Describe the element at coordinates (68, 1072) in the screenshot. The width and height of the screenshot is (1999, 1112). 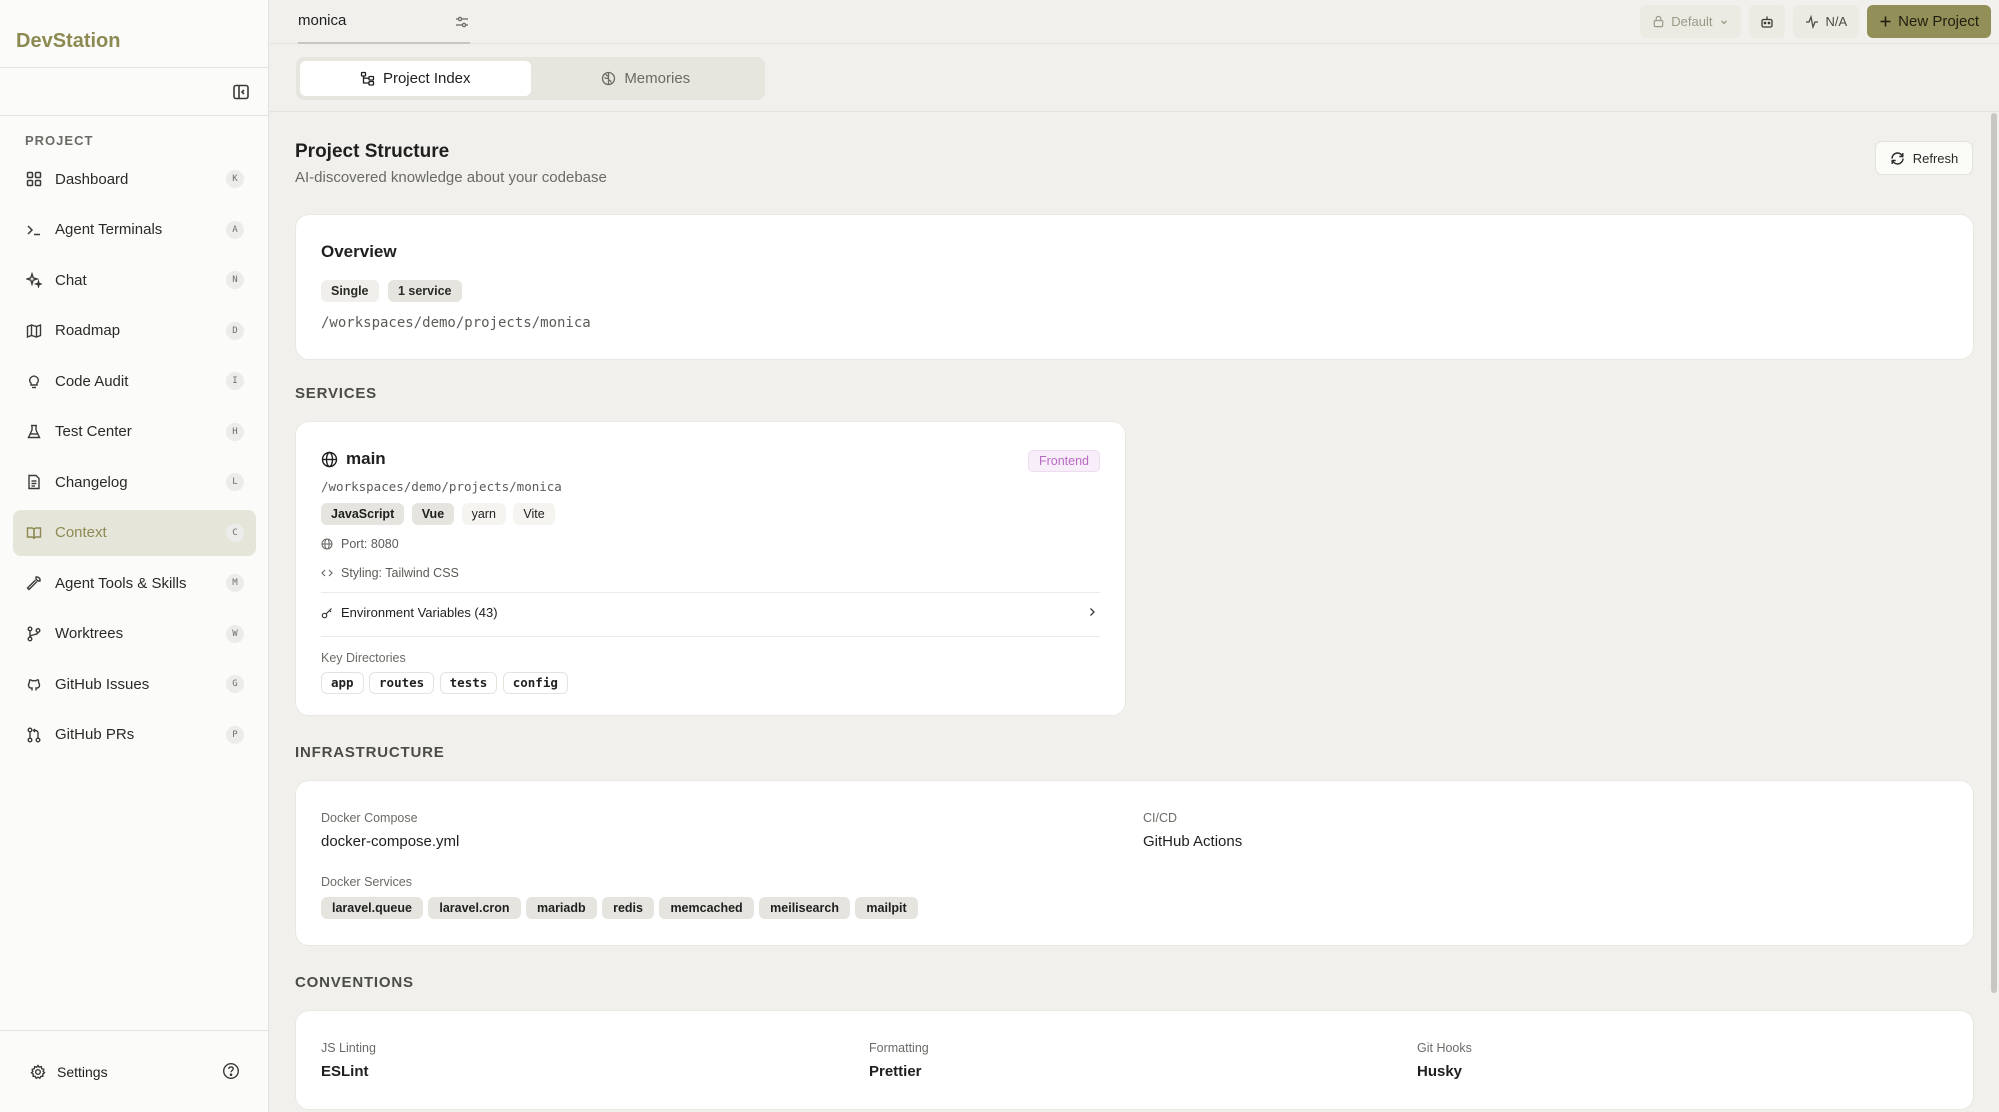
I see `settings-button: Settings` at that location.